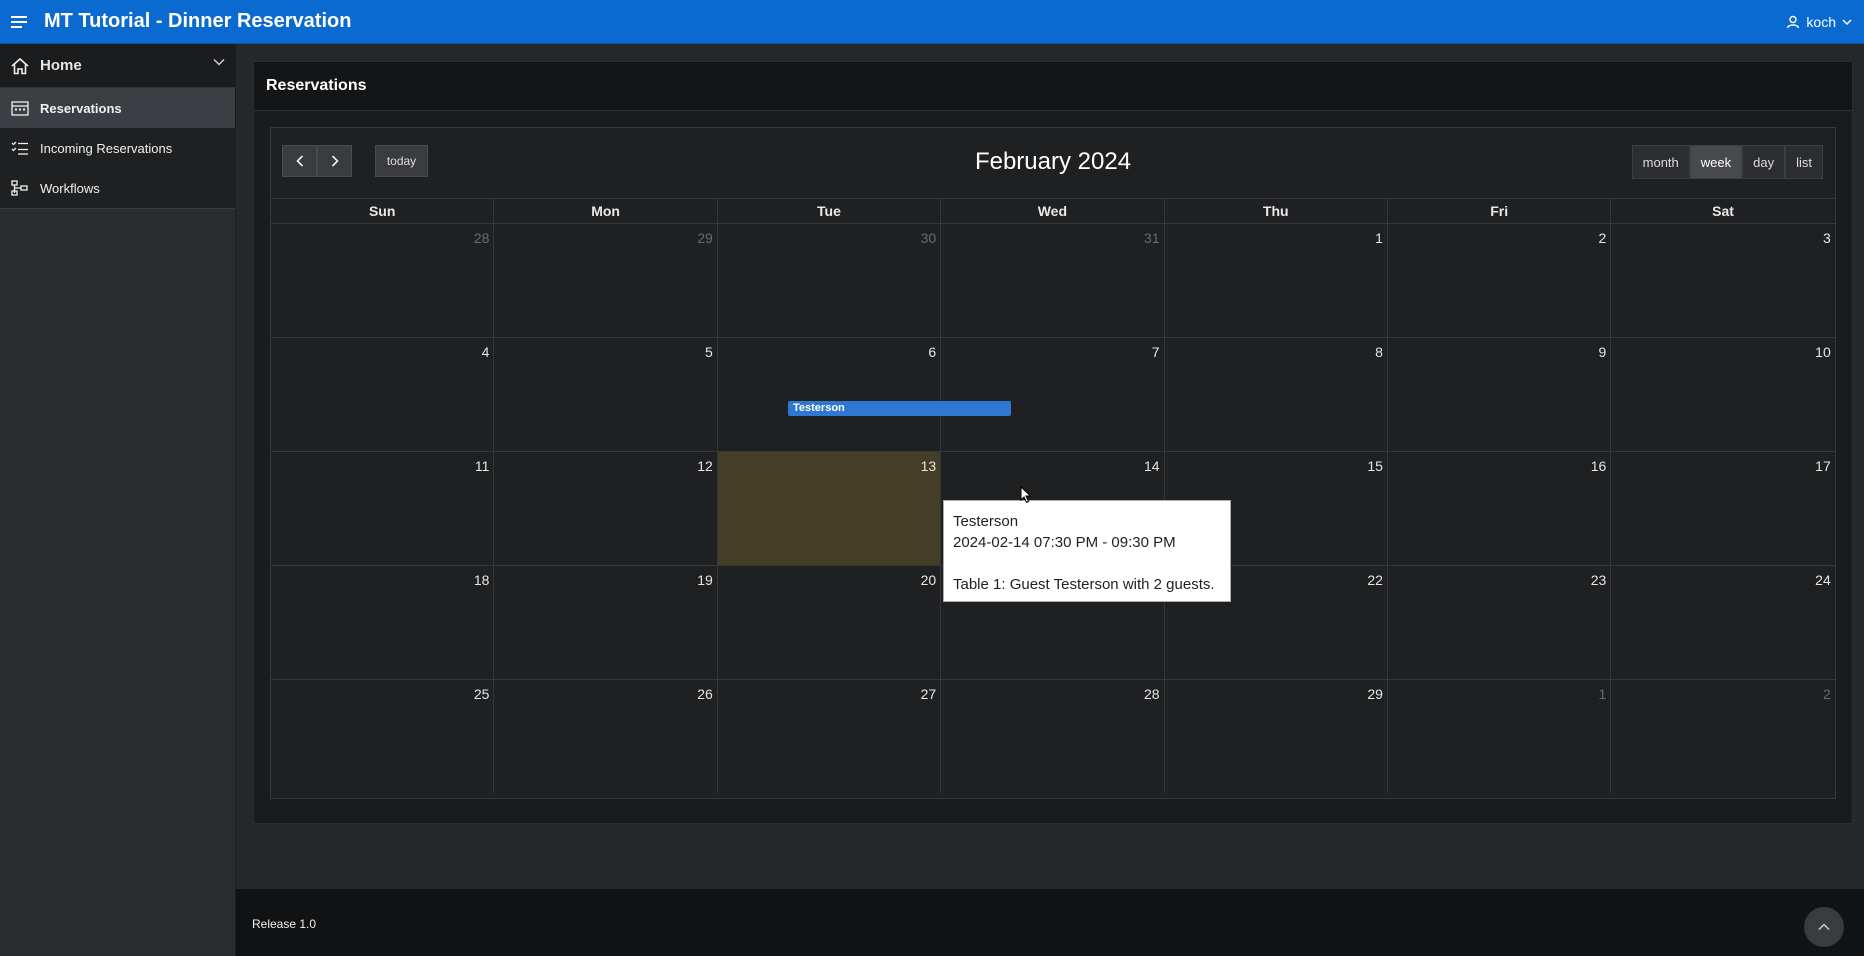 This screenshot has width=1864, height=956. Describe the element at coordinates (1804, 162) in the screenshot. I see `view-list-button: list` at that location.